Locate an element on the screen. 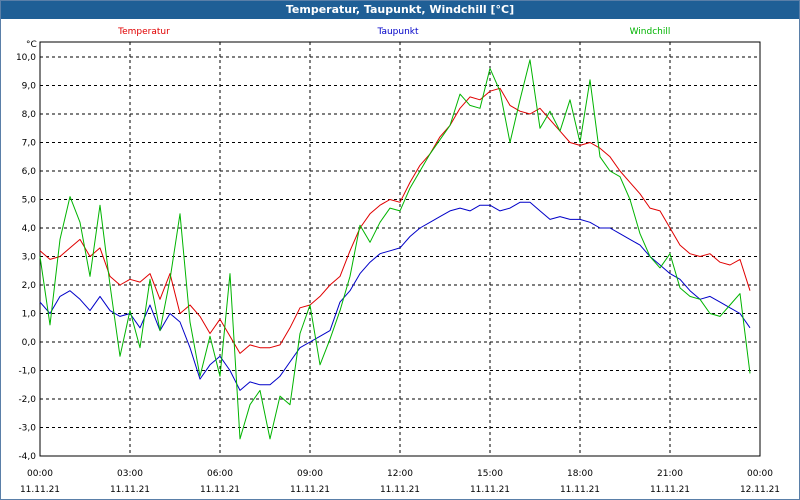  x-tick-time: 15:00 is located at coordinates (490, 474).